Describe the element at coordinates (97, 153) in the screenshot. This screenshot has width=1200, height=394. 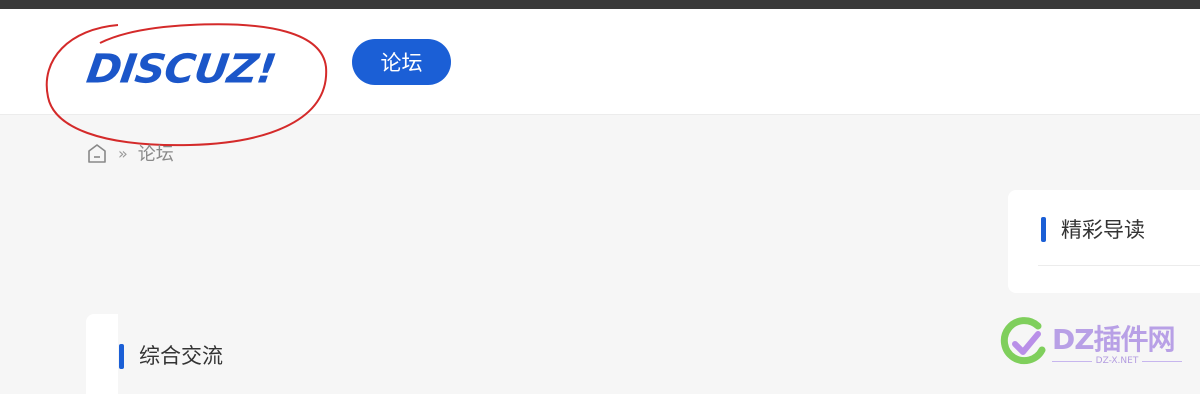
I see `home-icon` at that location.